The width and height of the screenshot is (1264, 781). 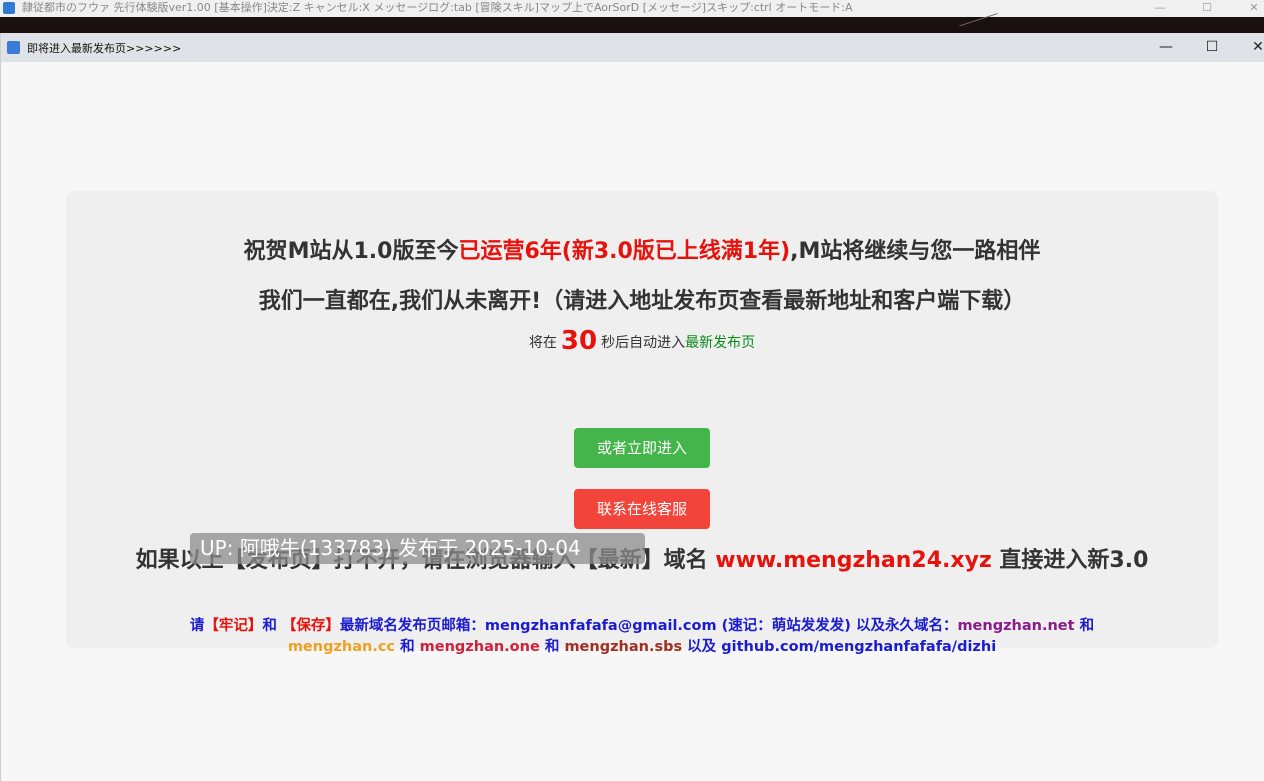 I want to click on mail-text-1: 请, so click(x=197, y=626).